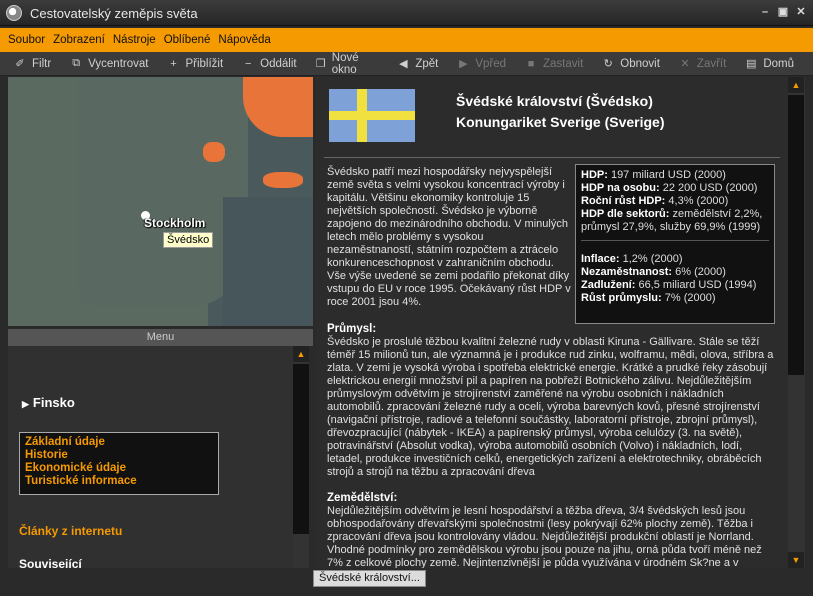 This screenshot has height=596, width=813. I want to click on stop-icon: ■, so click(531, 63).